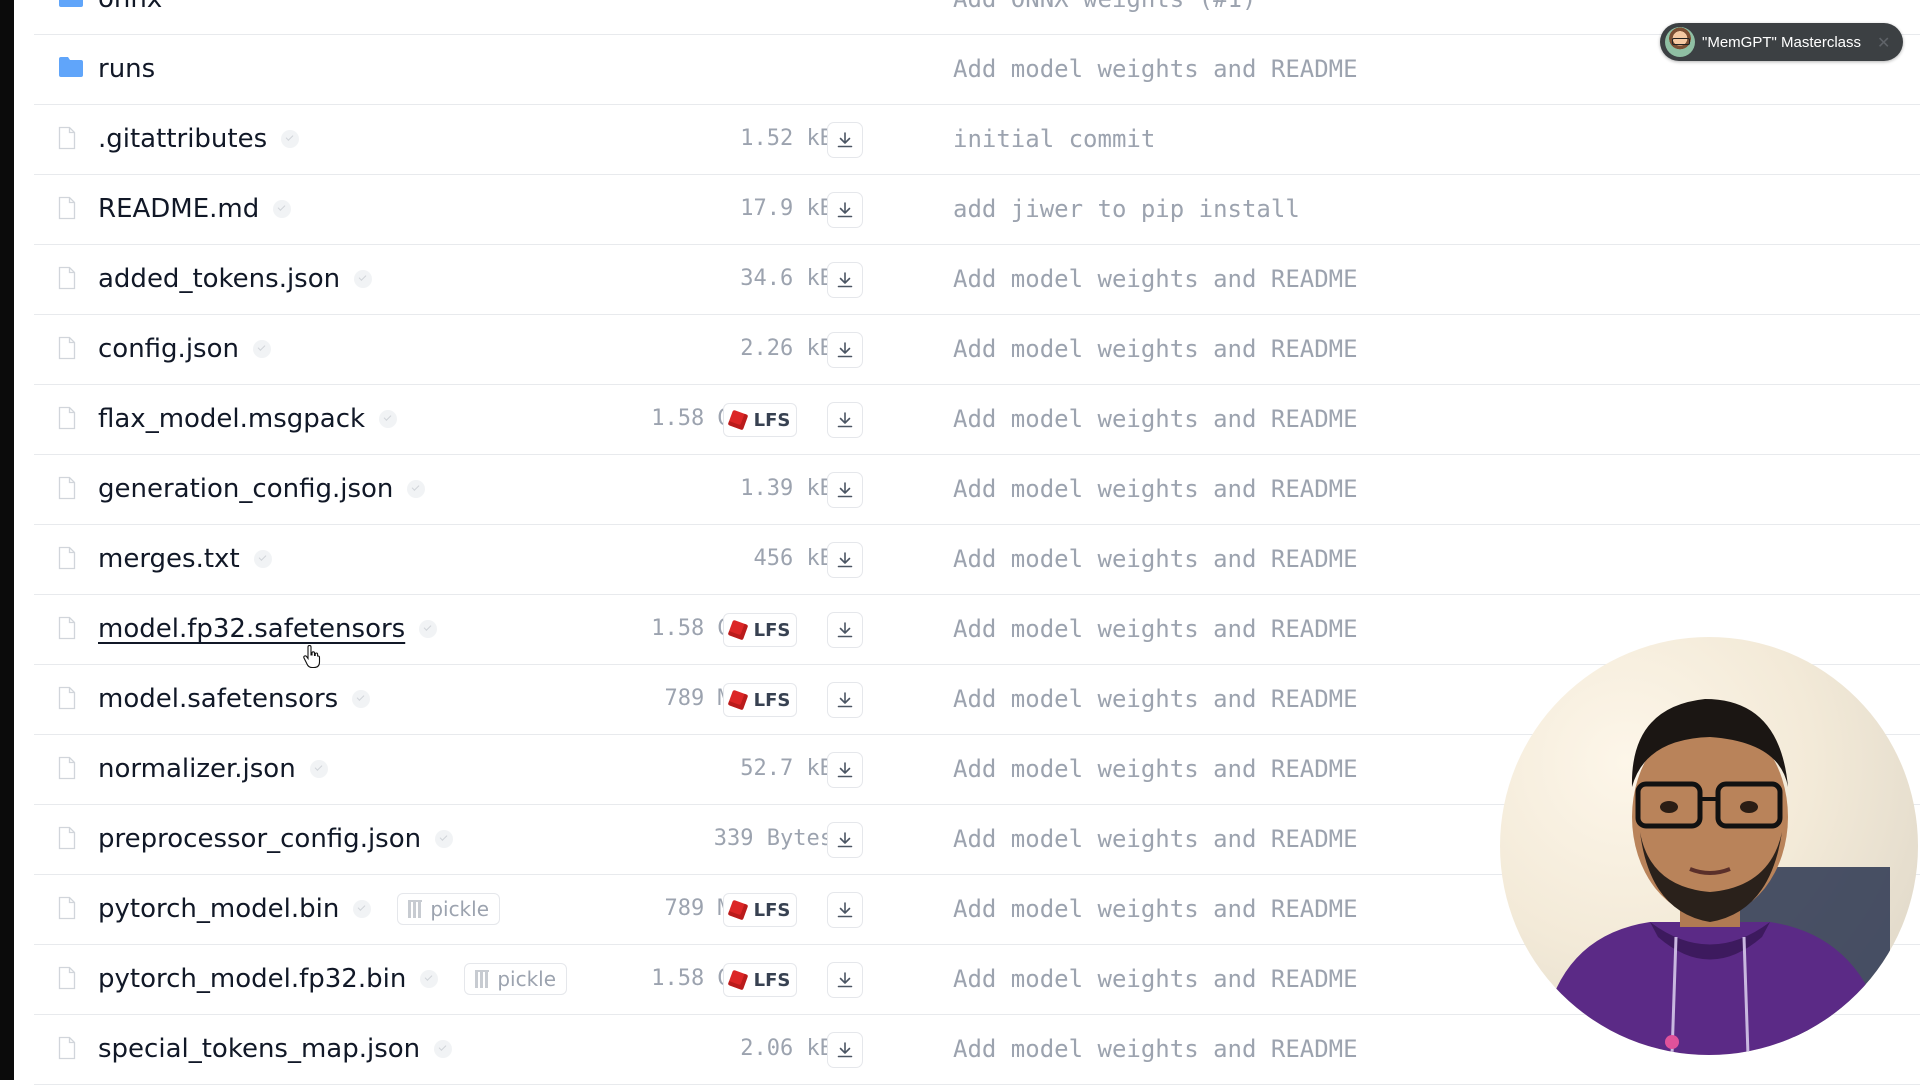  What do you see at coordinates (213, 769) in the screenshot?
I see `file-name-link: normalizer.json` at bounding box center [213, 769].